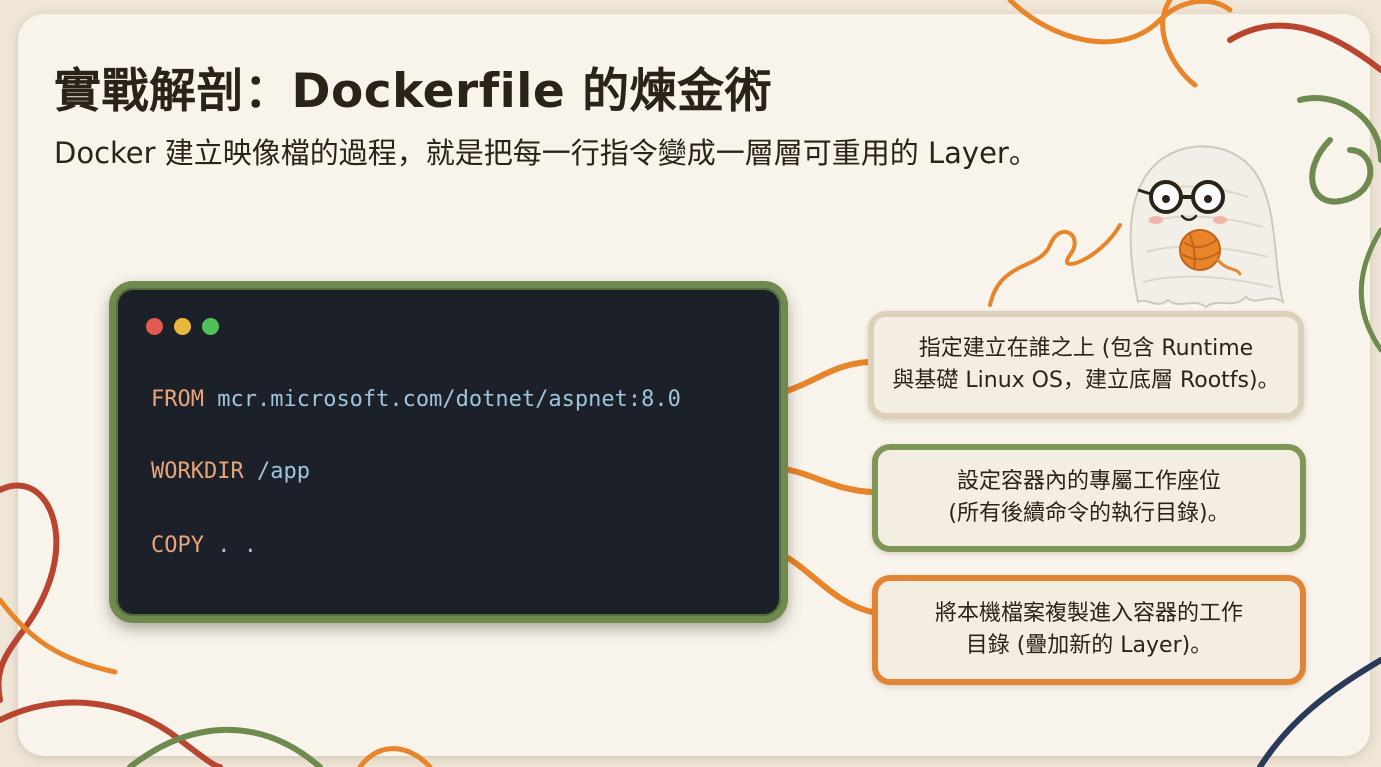  What do you see at coordinates (177, 399) in the screenshot?
I see `code-keyword: FROM` at bounding box center [177, 399].